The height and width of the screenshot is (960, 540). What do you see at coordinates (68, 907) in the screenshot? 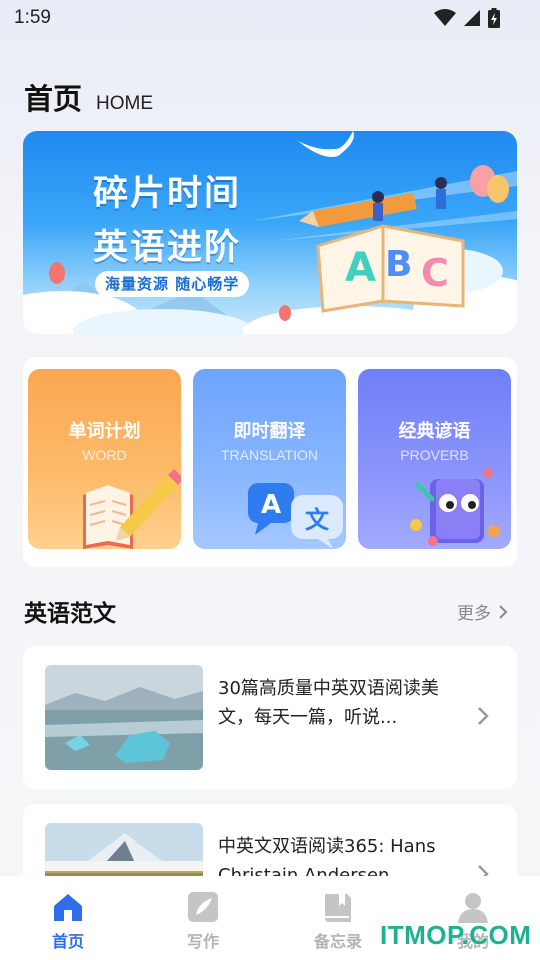
I see `home-icon` at bounding box center [68, 907].